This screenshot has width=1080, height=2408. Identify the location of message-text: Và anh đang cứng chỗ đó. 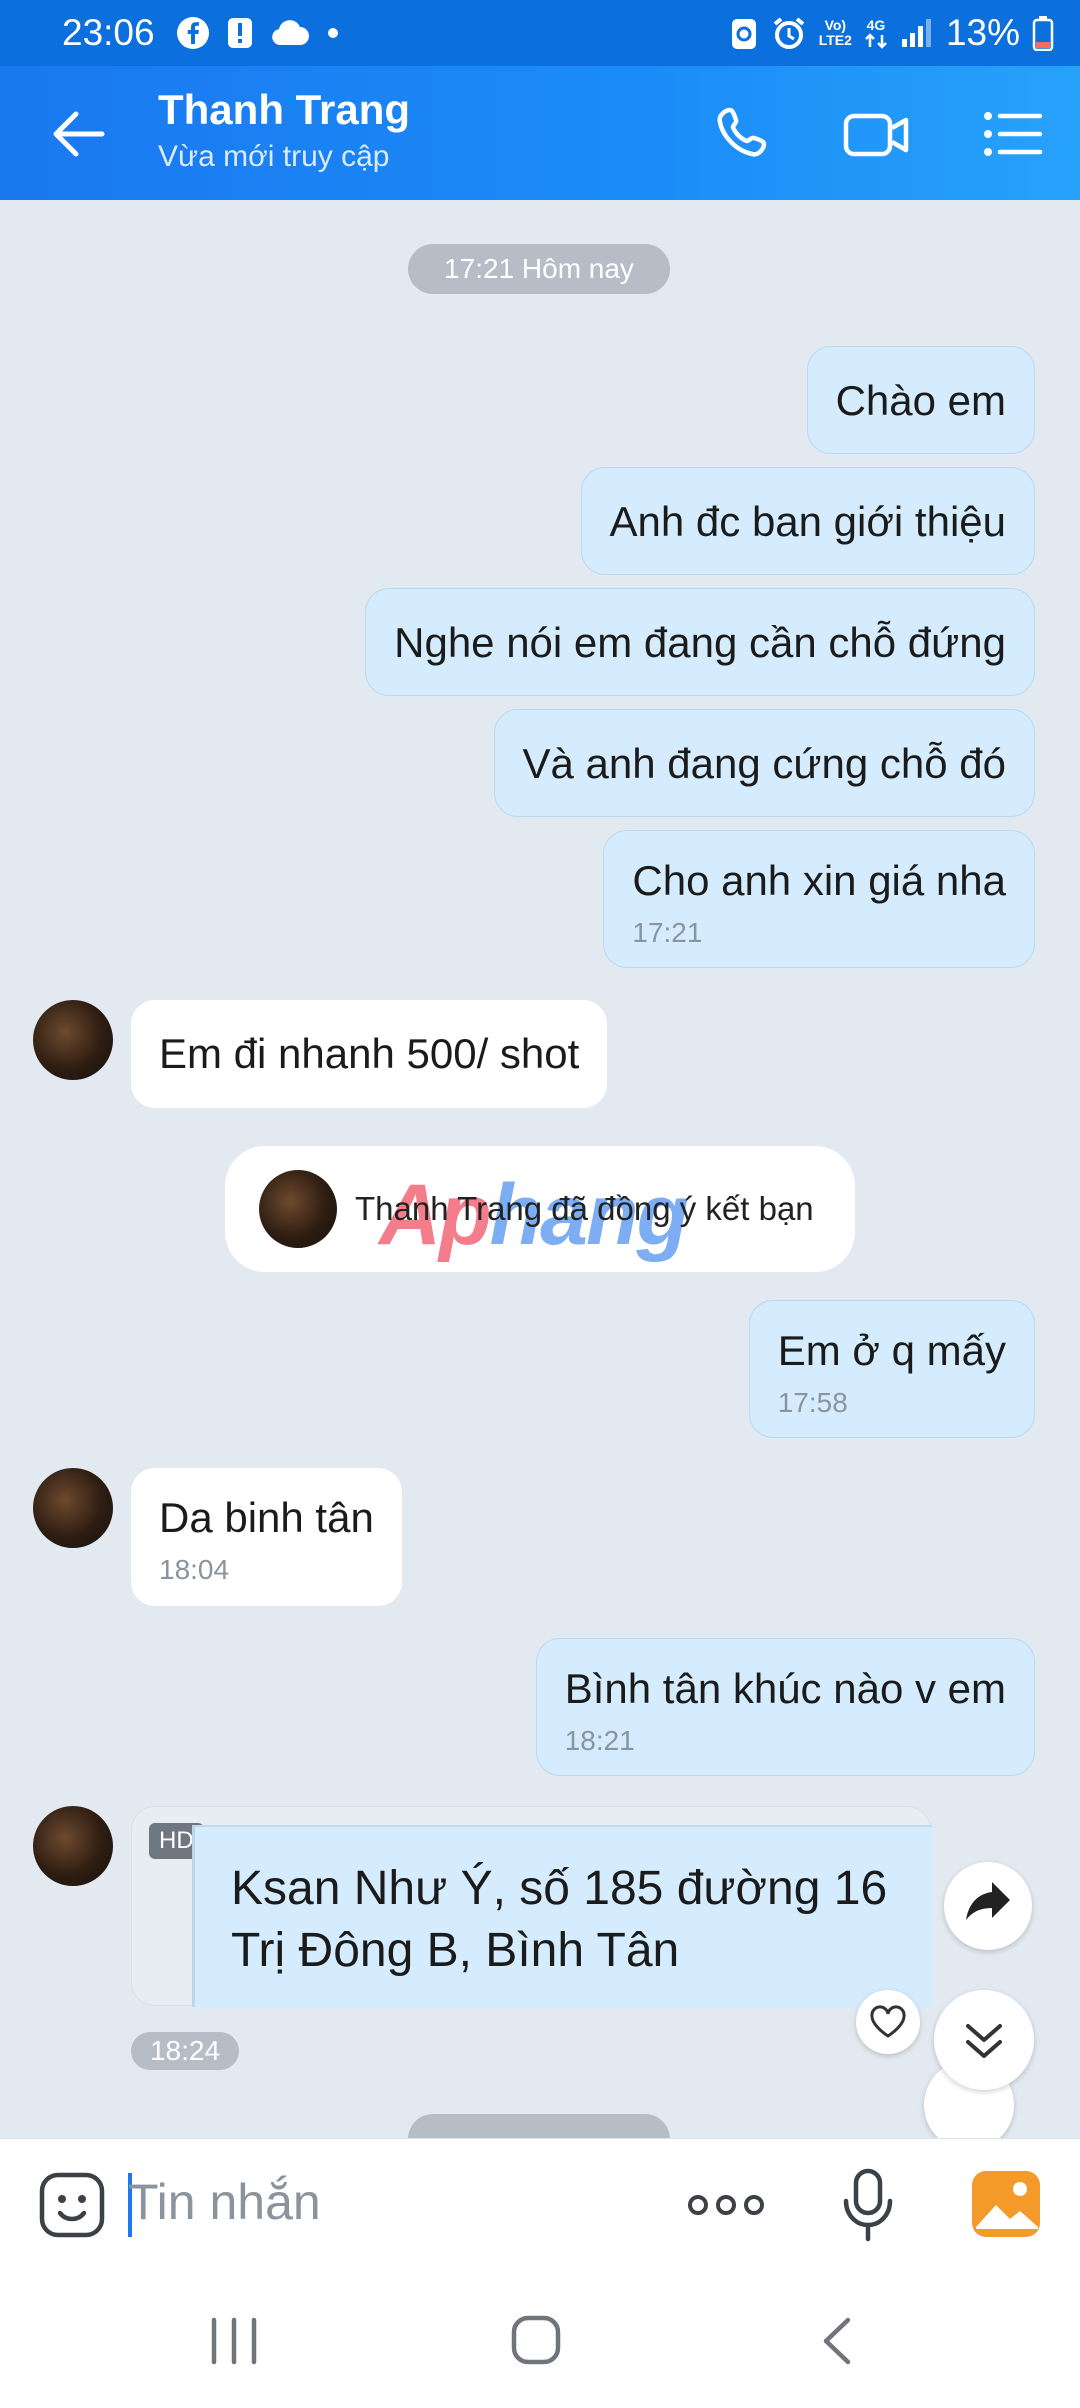
(764, 763).